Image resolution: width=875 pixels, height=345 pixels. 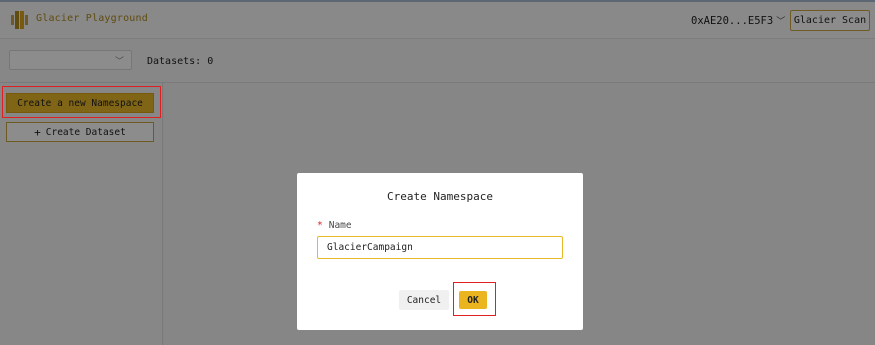 I want to click on required-mark: *, so click(x=320, y=225).